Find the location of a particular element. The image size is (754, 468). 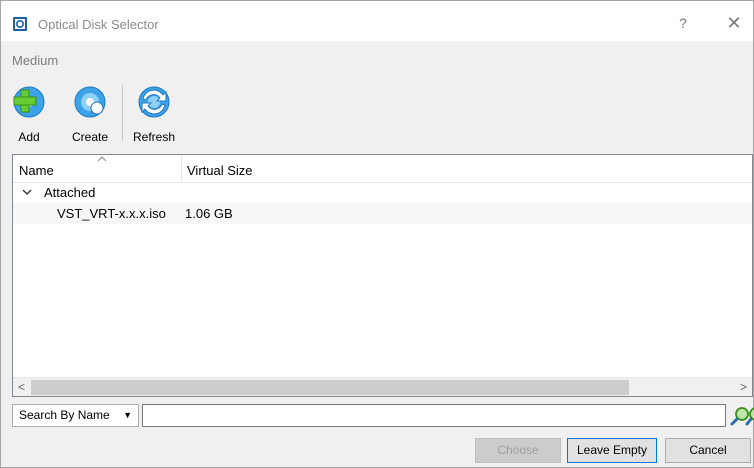

choose-button: Choose is located at coordinates (518, 450).